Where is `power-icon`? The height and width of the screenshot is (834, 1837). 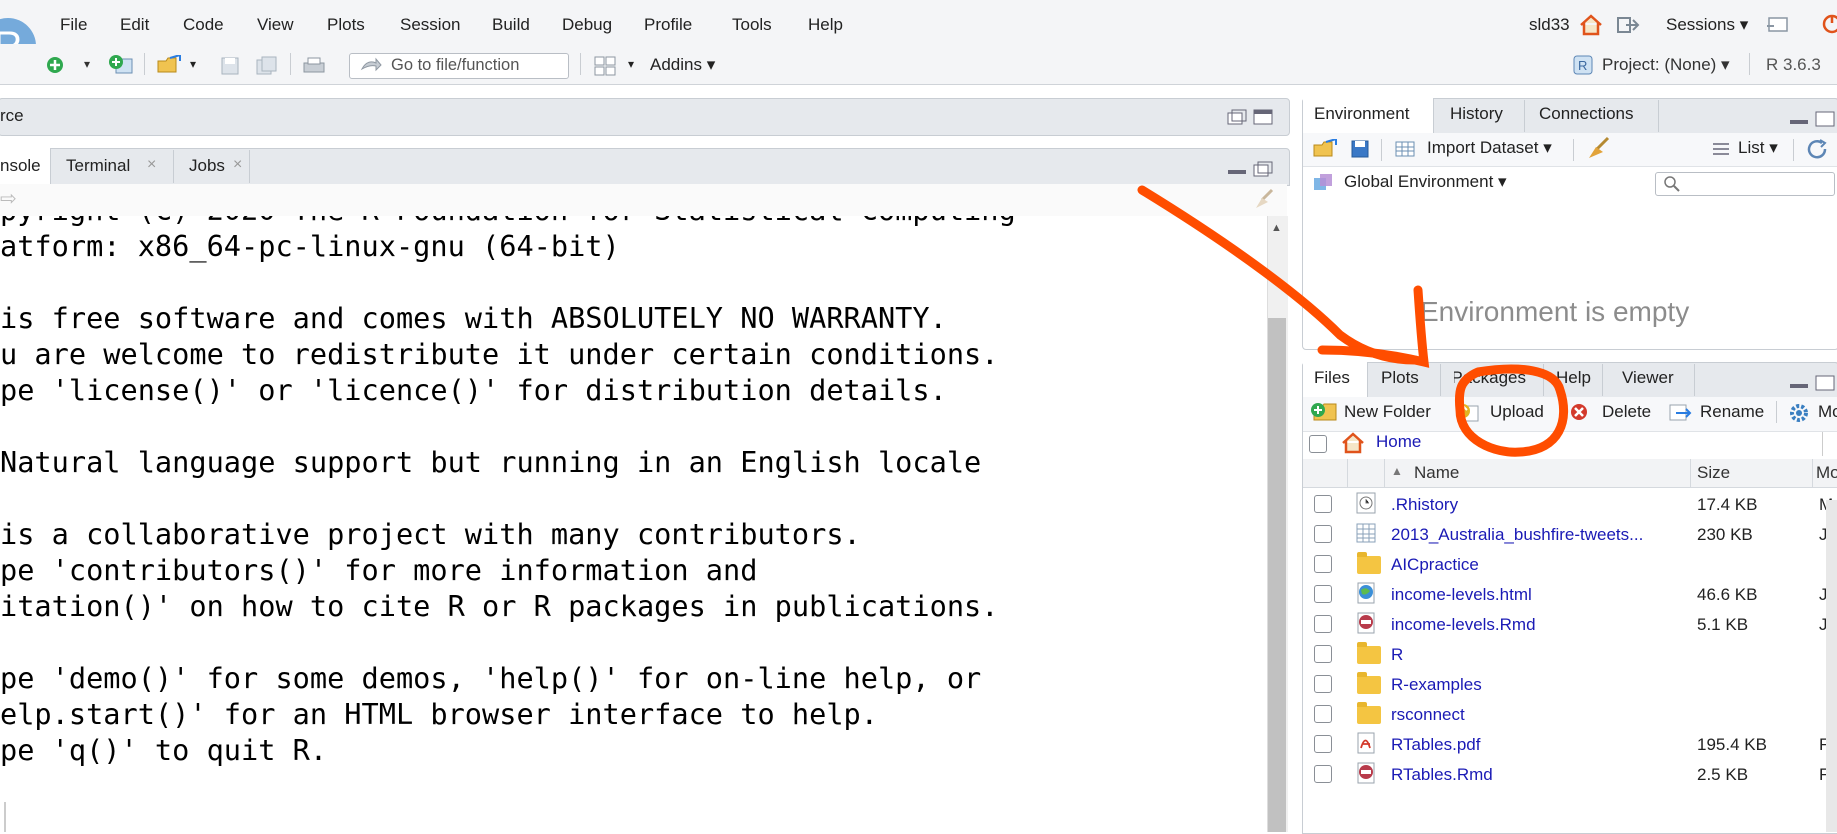 power-icon is located at coordinates (1829, 24).